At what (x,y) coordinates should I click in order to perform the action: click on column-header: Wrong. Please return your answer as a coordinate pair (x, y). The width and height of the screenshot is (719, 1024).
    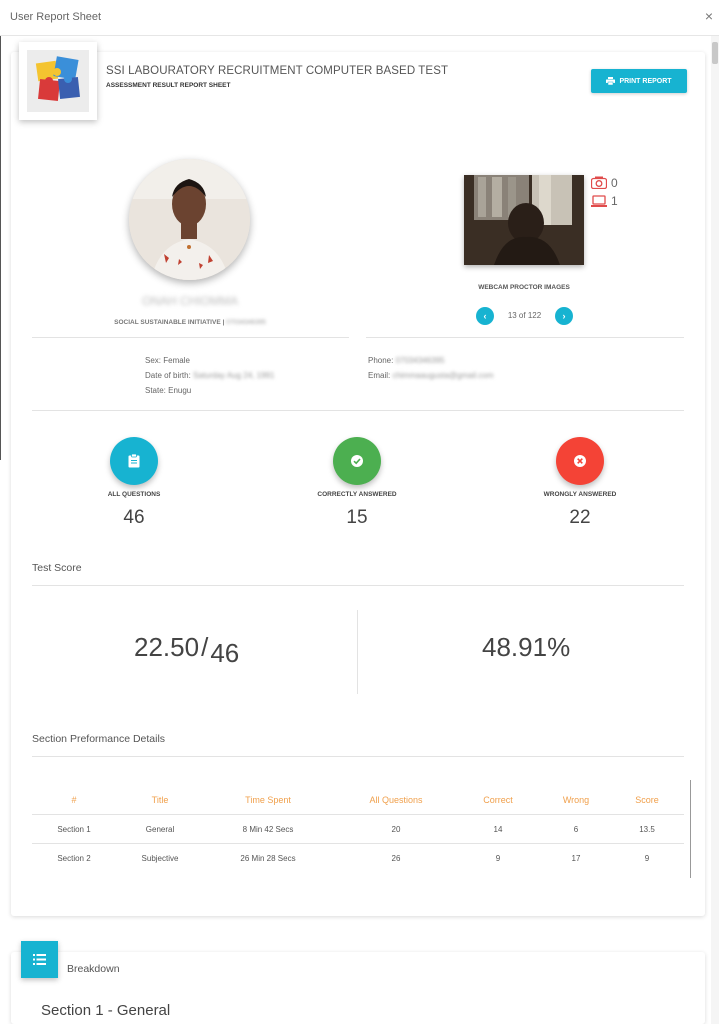
    Looking at the image, I should click on (576, 800).